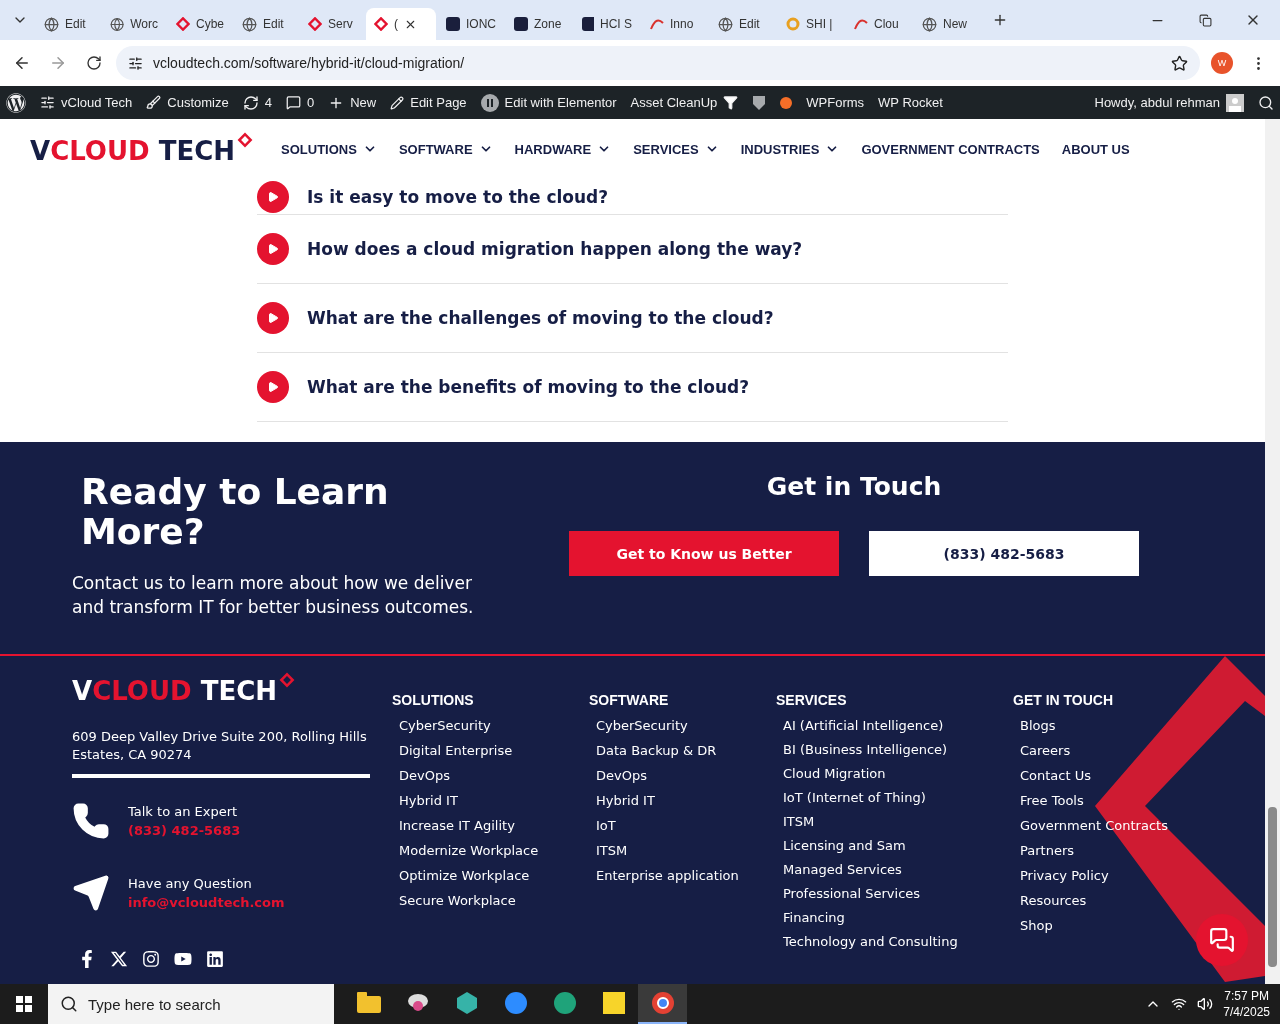 The width and height of the screenshot is (1280, 1024). I want to click on browser-tab: IONC, so click(471, 24).